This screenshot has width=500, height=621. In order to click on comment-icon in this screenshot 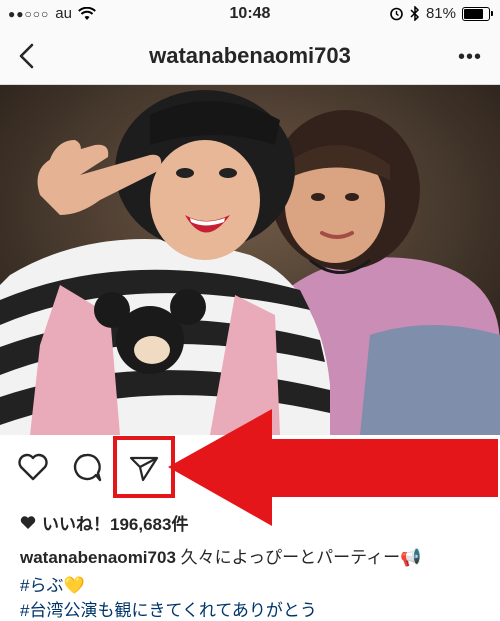, I will do `click(87, 467)`.